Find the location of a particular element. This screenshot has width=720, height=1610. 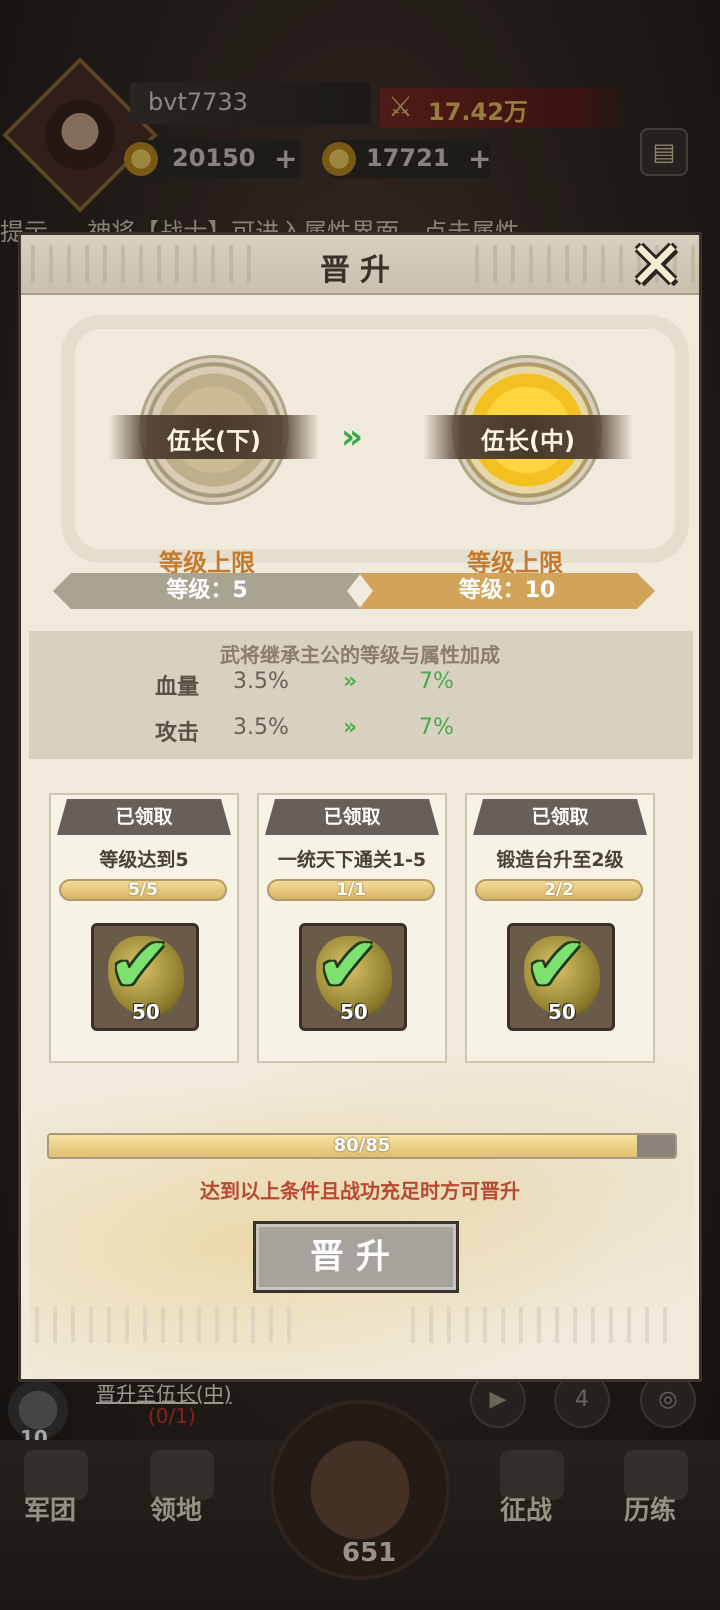

condition-card: 已领取 锻造台升至2级 2/2 ✔ 50 is located at coordinates (560, 928).